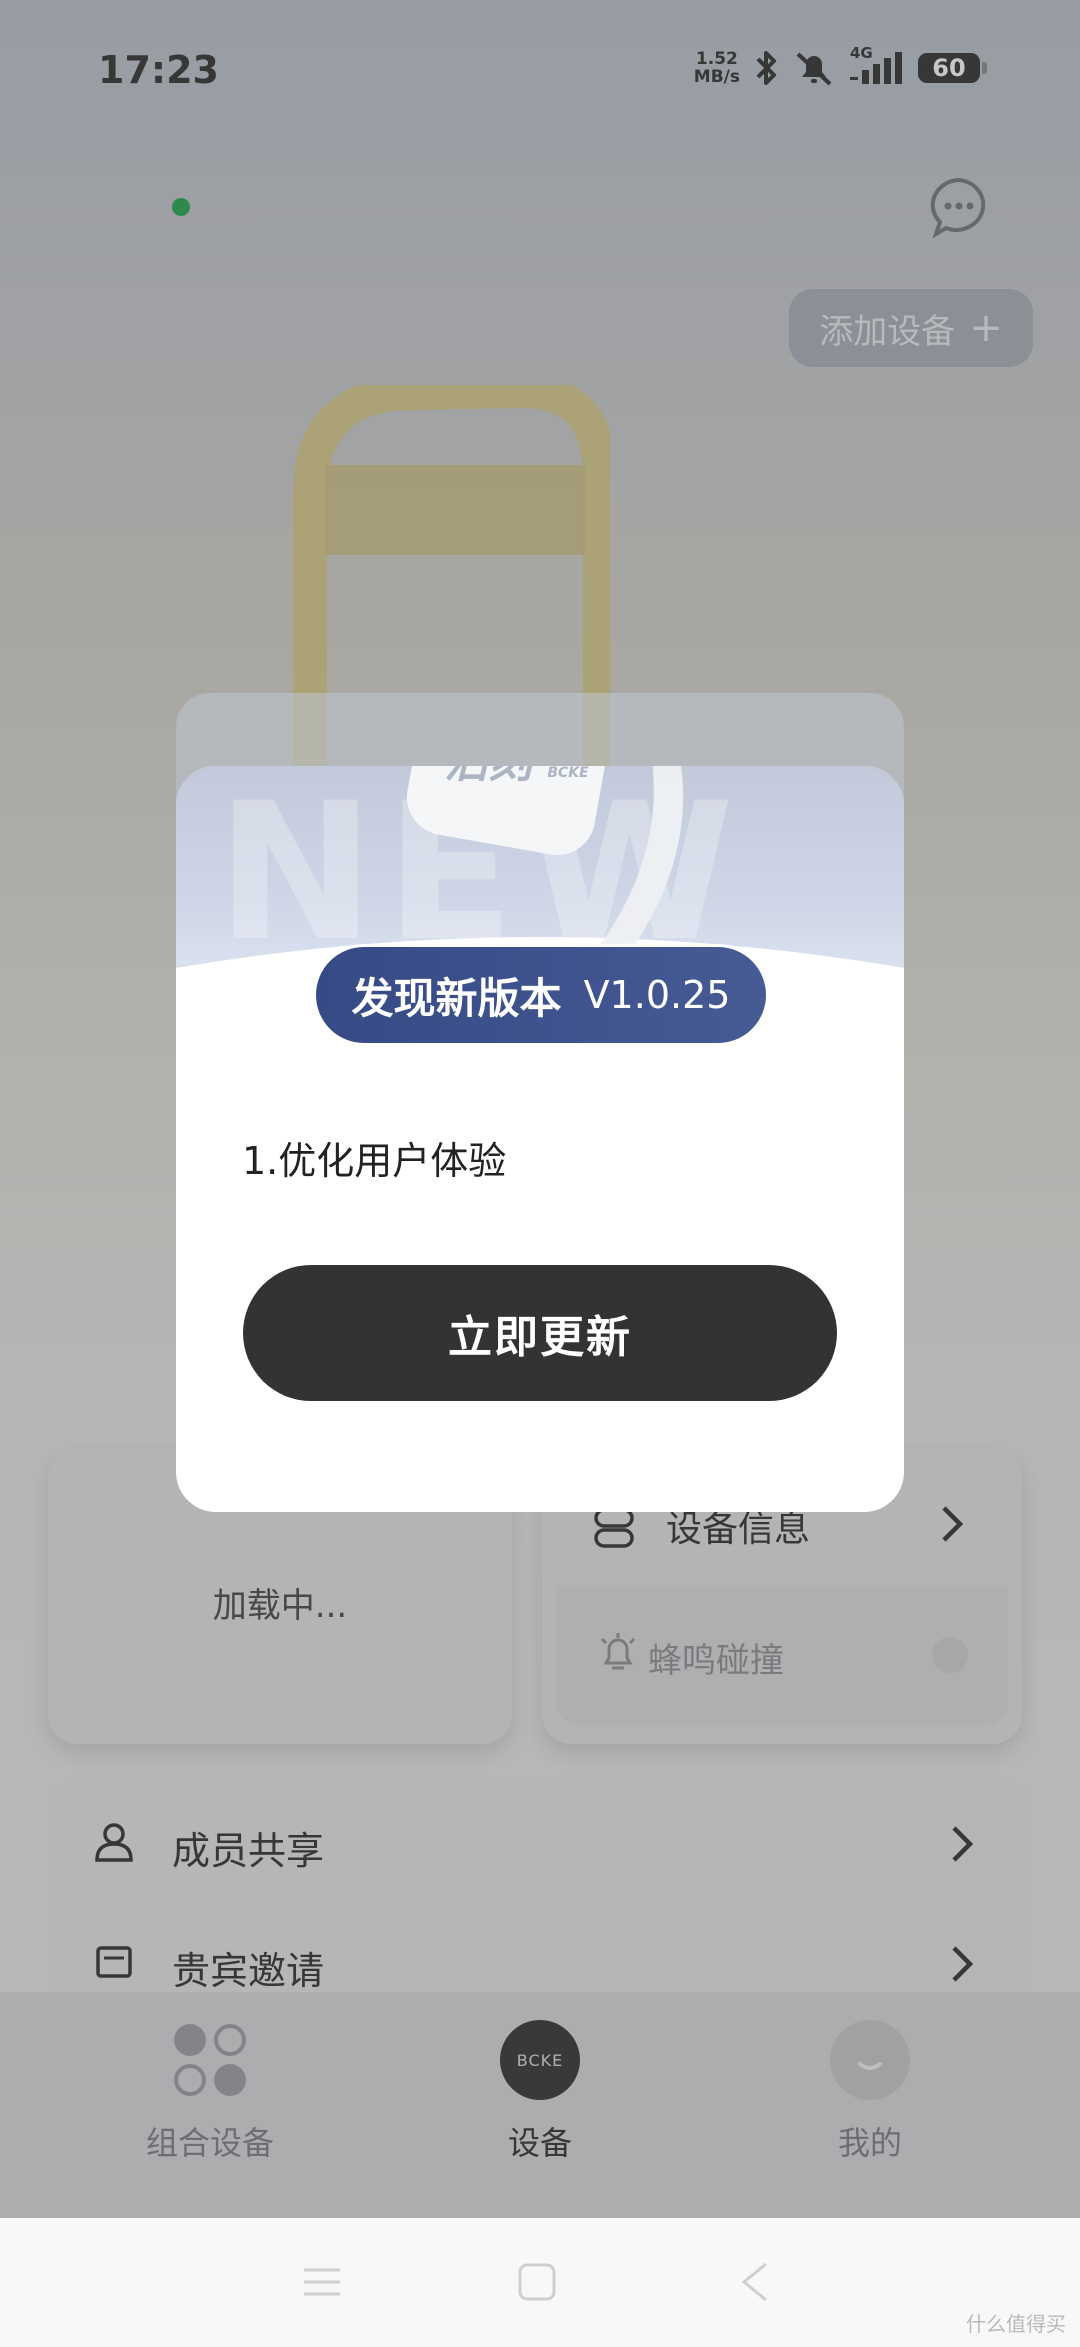 The width and height of the screenshot is (1080, 2347). Describe the element at coordinates (322, 2282) in the screenshot. I see `menu-nav-icon` at that location.